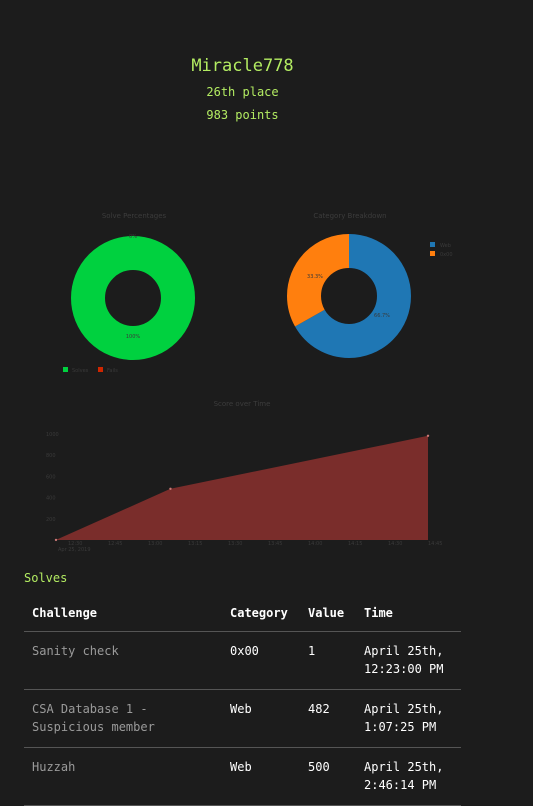 The image size is (533, 806). I want to click on y-tick-label: 400, so click(51, 499).